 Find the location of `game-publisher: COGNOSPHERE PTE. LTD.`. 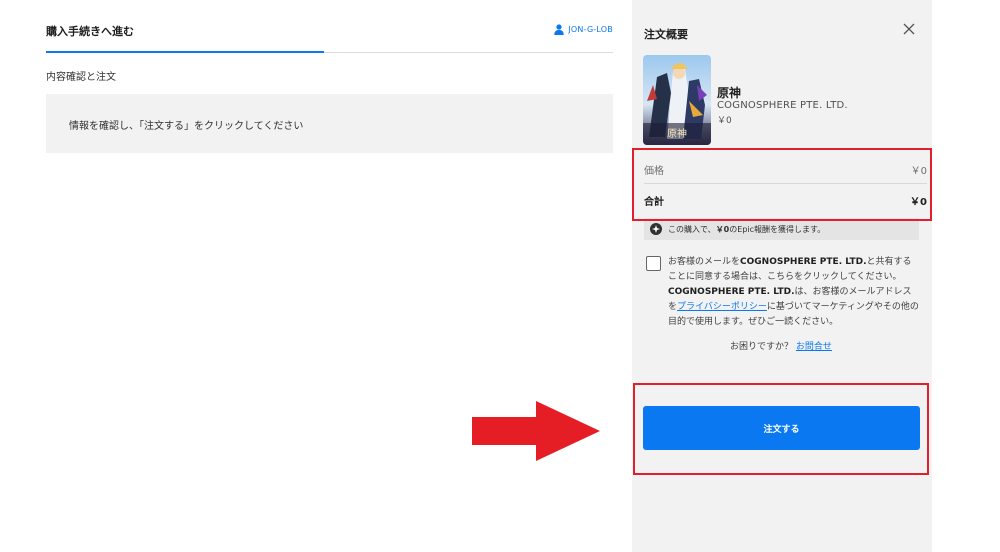

game-publisher: COGNOSPHERE PTE. LTD. is located at coordinates (782, 105).